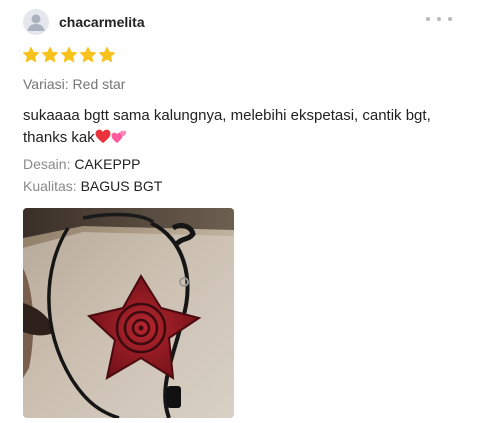 This screenshot has height=423, width=491. I want to click on more-options-button, so click(439, 19).